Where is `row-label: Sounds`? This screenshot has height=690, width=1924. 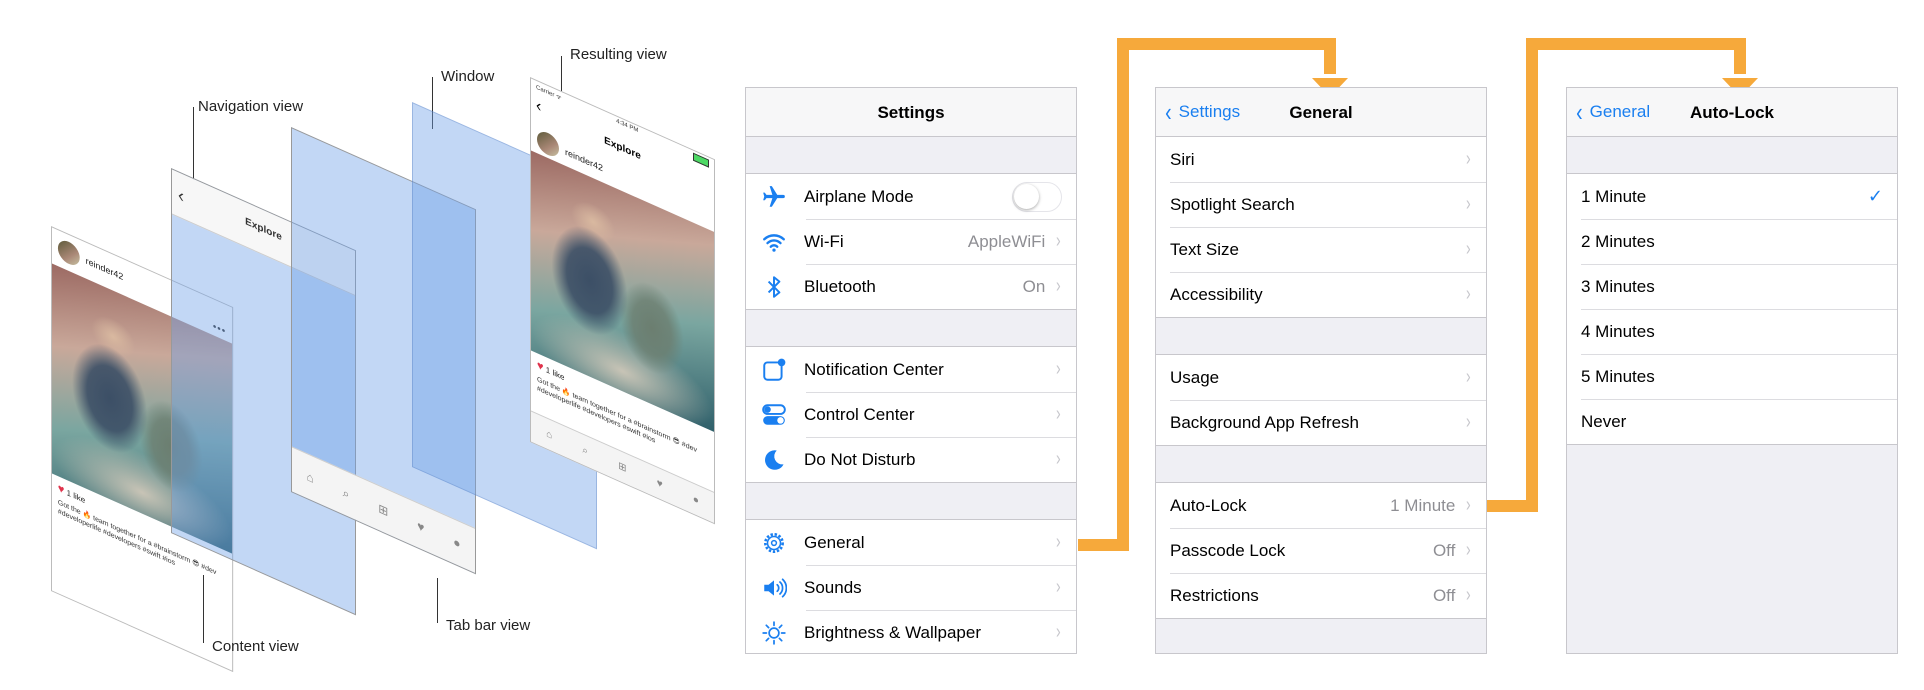 row-label: Sounds is located at coordinates (833, 587).